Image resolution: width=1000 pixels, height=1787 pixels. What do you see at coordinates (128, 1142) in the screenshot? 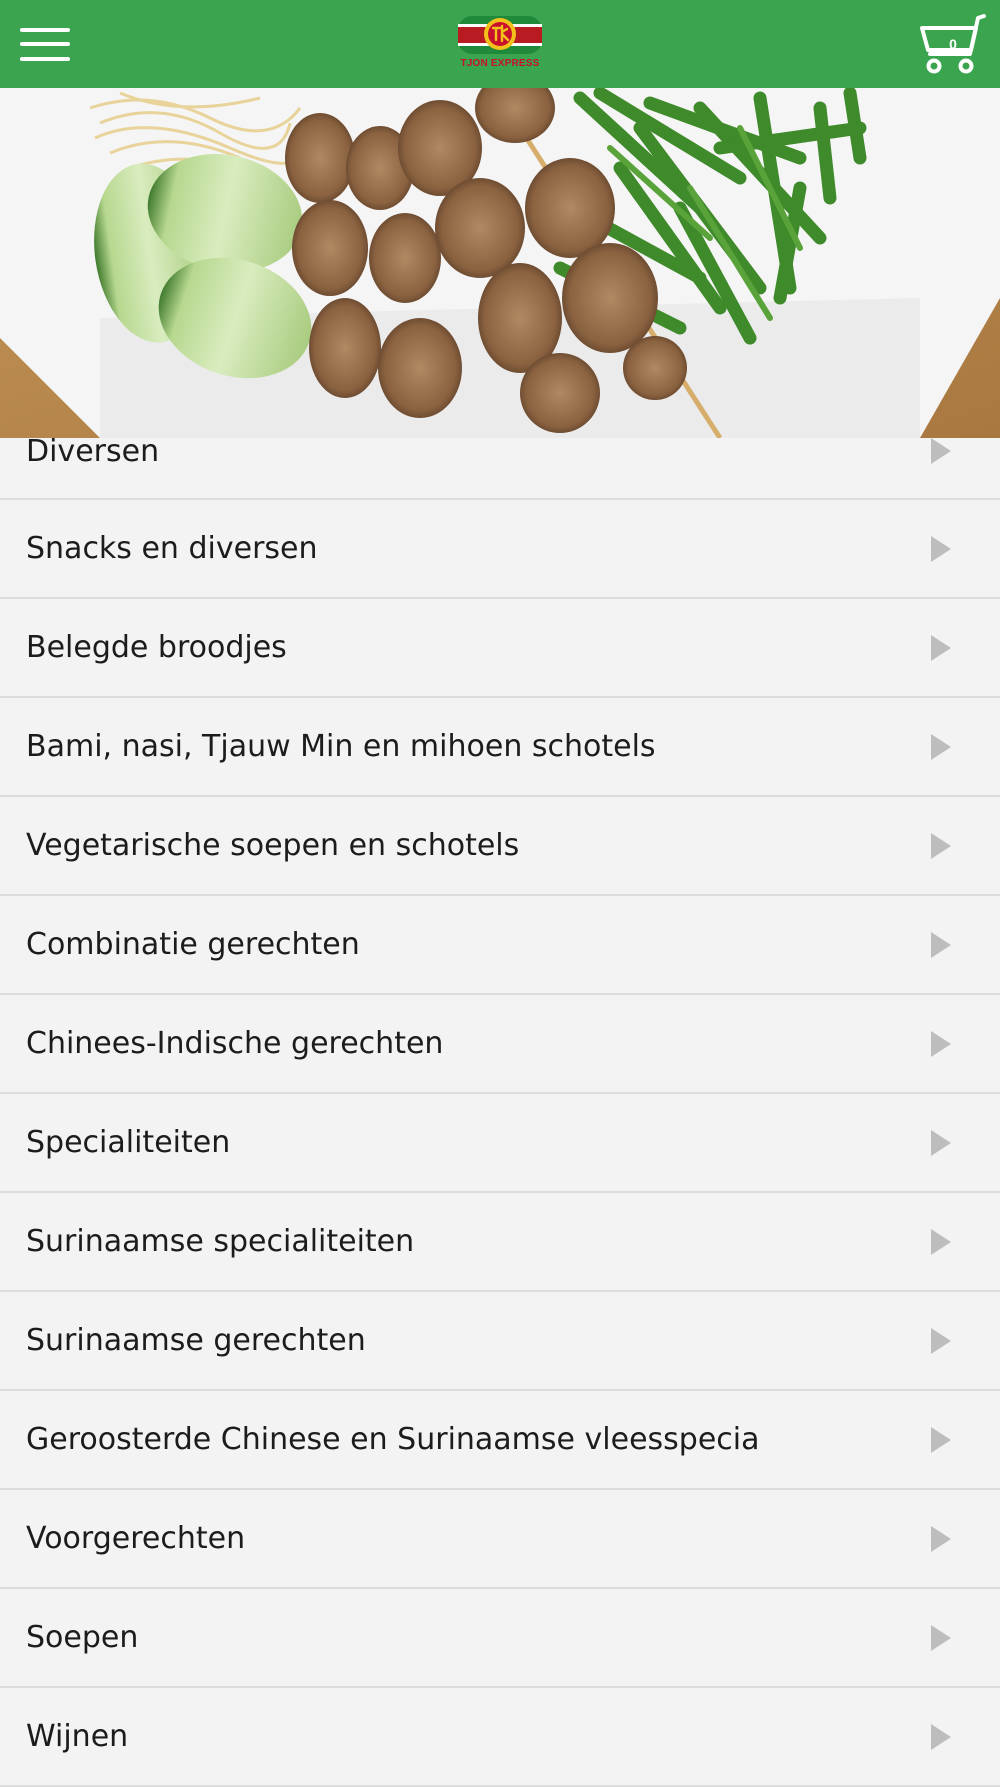
I see `category-label: Specialiteiten` at bounding box center [128, 1142].